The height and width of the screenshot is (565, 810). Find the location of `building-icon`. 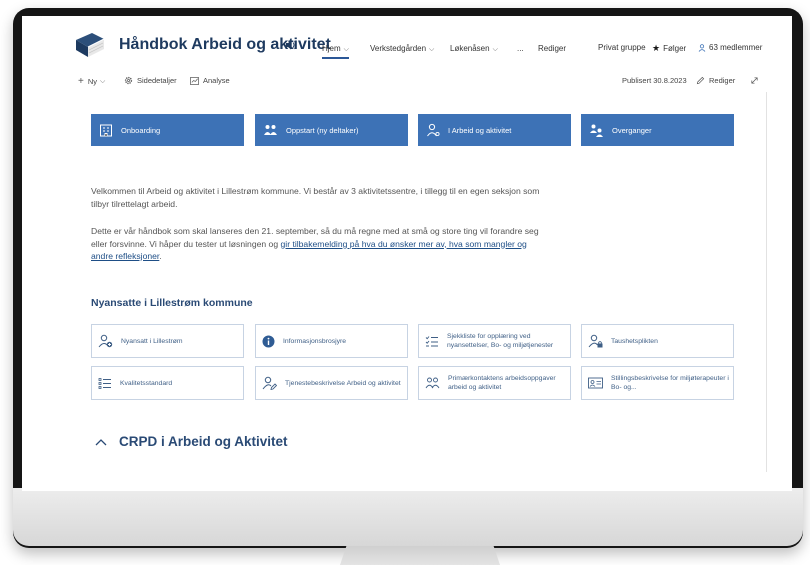

building-icon is located at coordinates (106, 130).